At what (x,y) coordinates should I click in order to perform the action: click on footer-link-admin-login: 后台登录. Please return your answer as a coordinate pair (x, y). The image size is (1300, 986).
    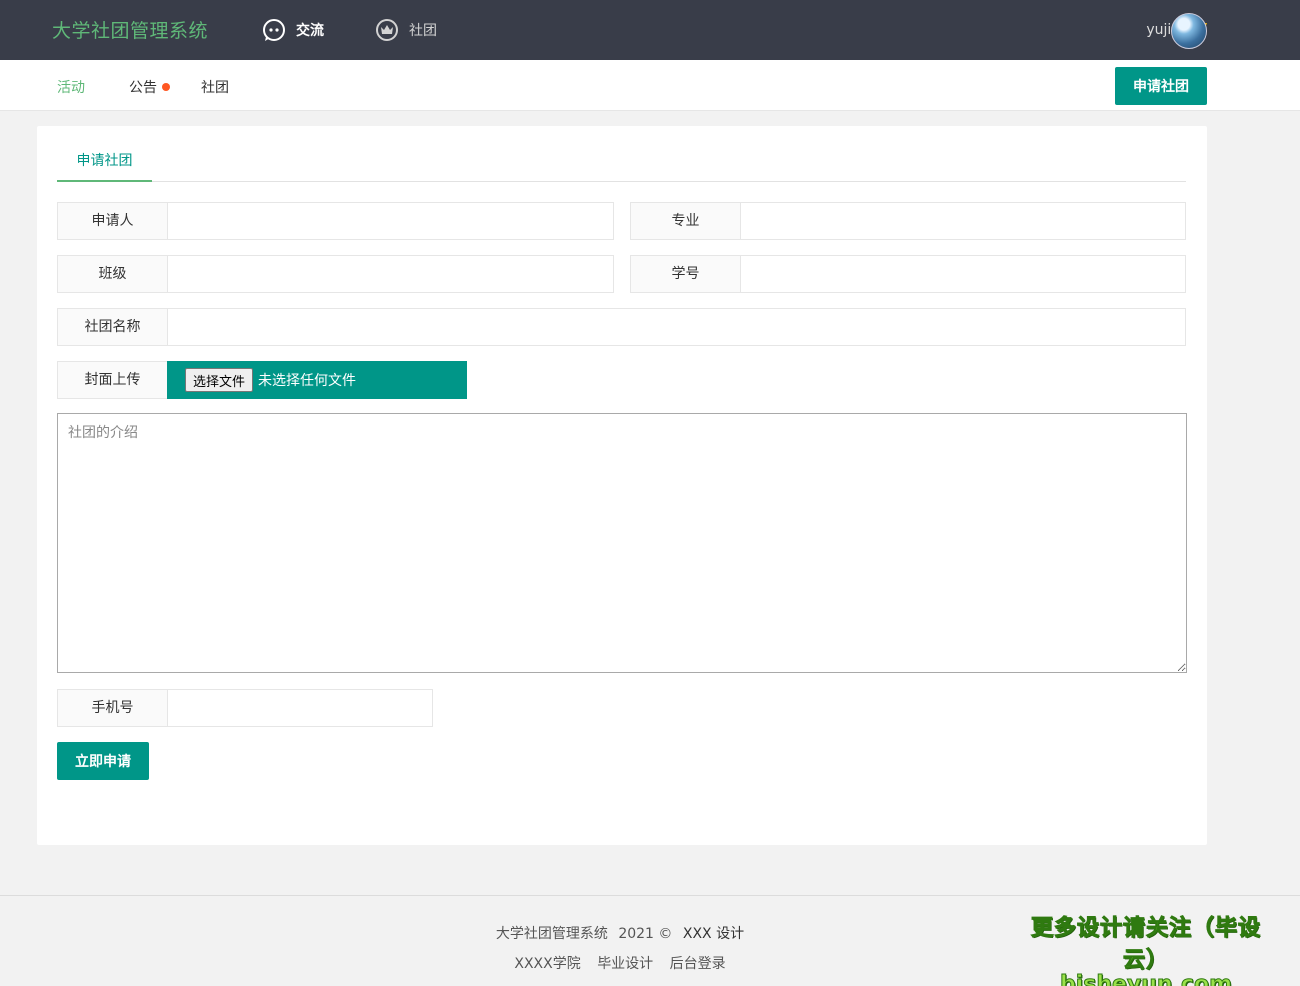
    Looking at the image, I should click on (698, 964).